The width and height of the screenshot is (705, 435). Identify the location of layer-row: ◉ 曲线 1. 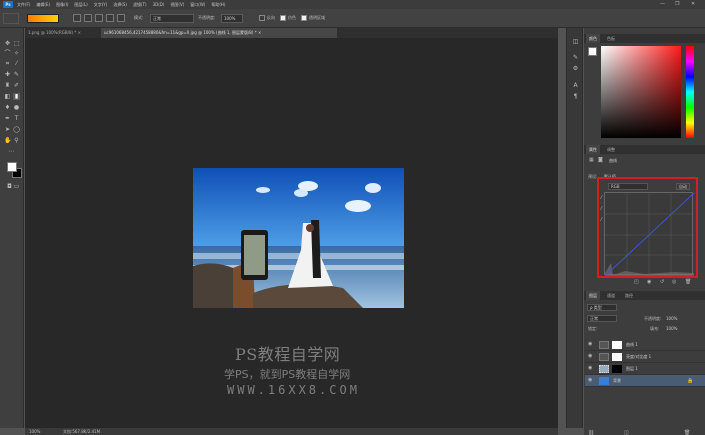
(645, 345).